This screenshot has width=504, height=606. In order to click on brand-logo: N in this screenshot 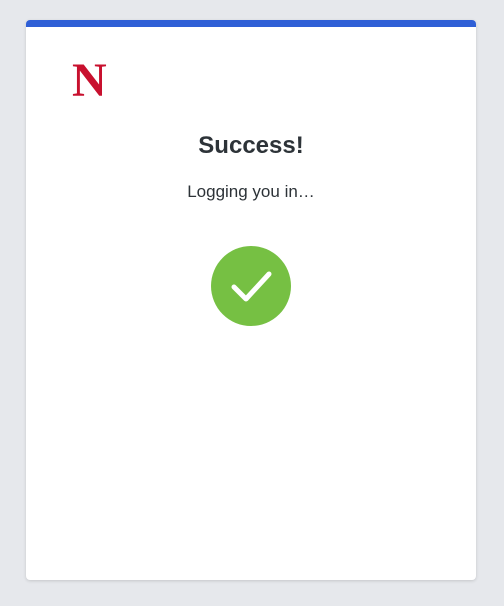, I will do `click(96, 81)`.